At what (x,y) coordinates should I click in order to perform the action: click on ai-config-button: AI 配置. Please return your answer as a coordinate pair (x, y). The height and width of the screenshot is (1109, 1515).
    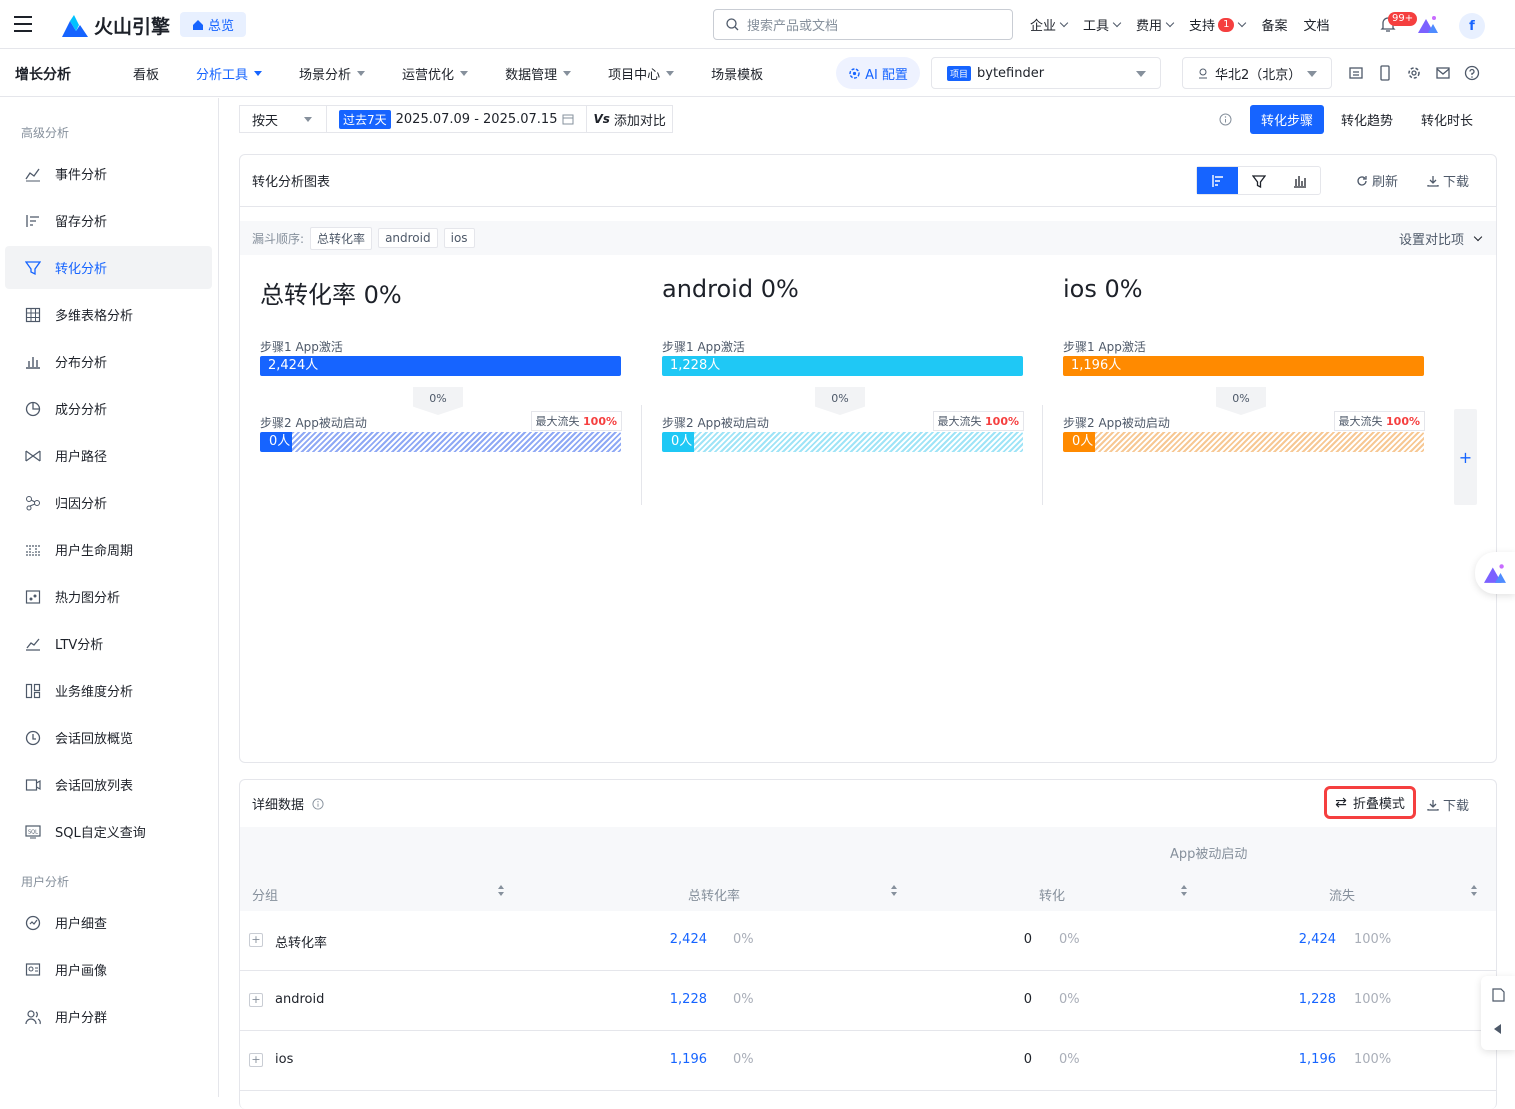
    Looking at the image, I should click on (878, 73).